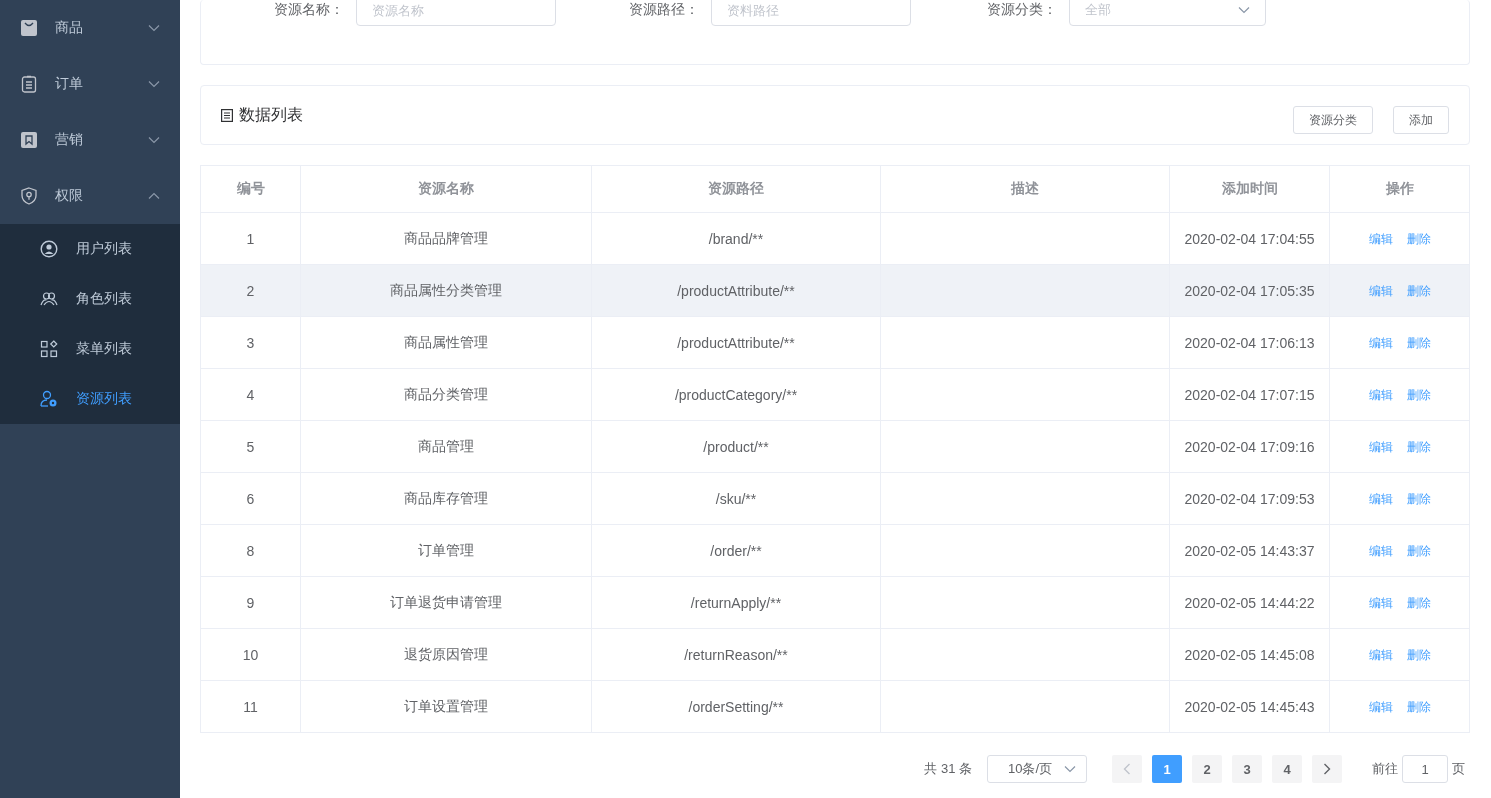 Image resolution: width=1491 pixels, height=798 pixels. Describe the element at coordinates (1249, 342) in the screenshot. I see `table-cell: 2020-02-04 17:06:13` at that location.